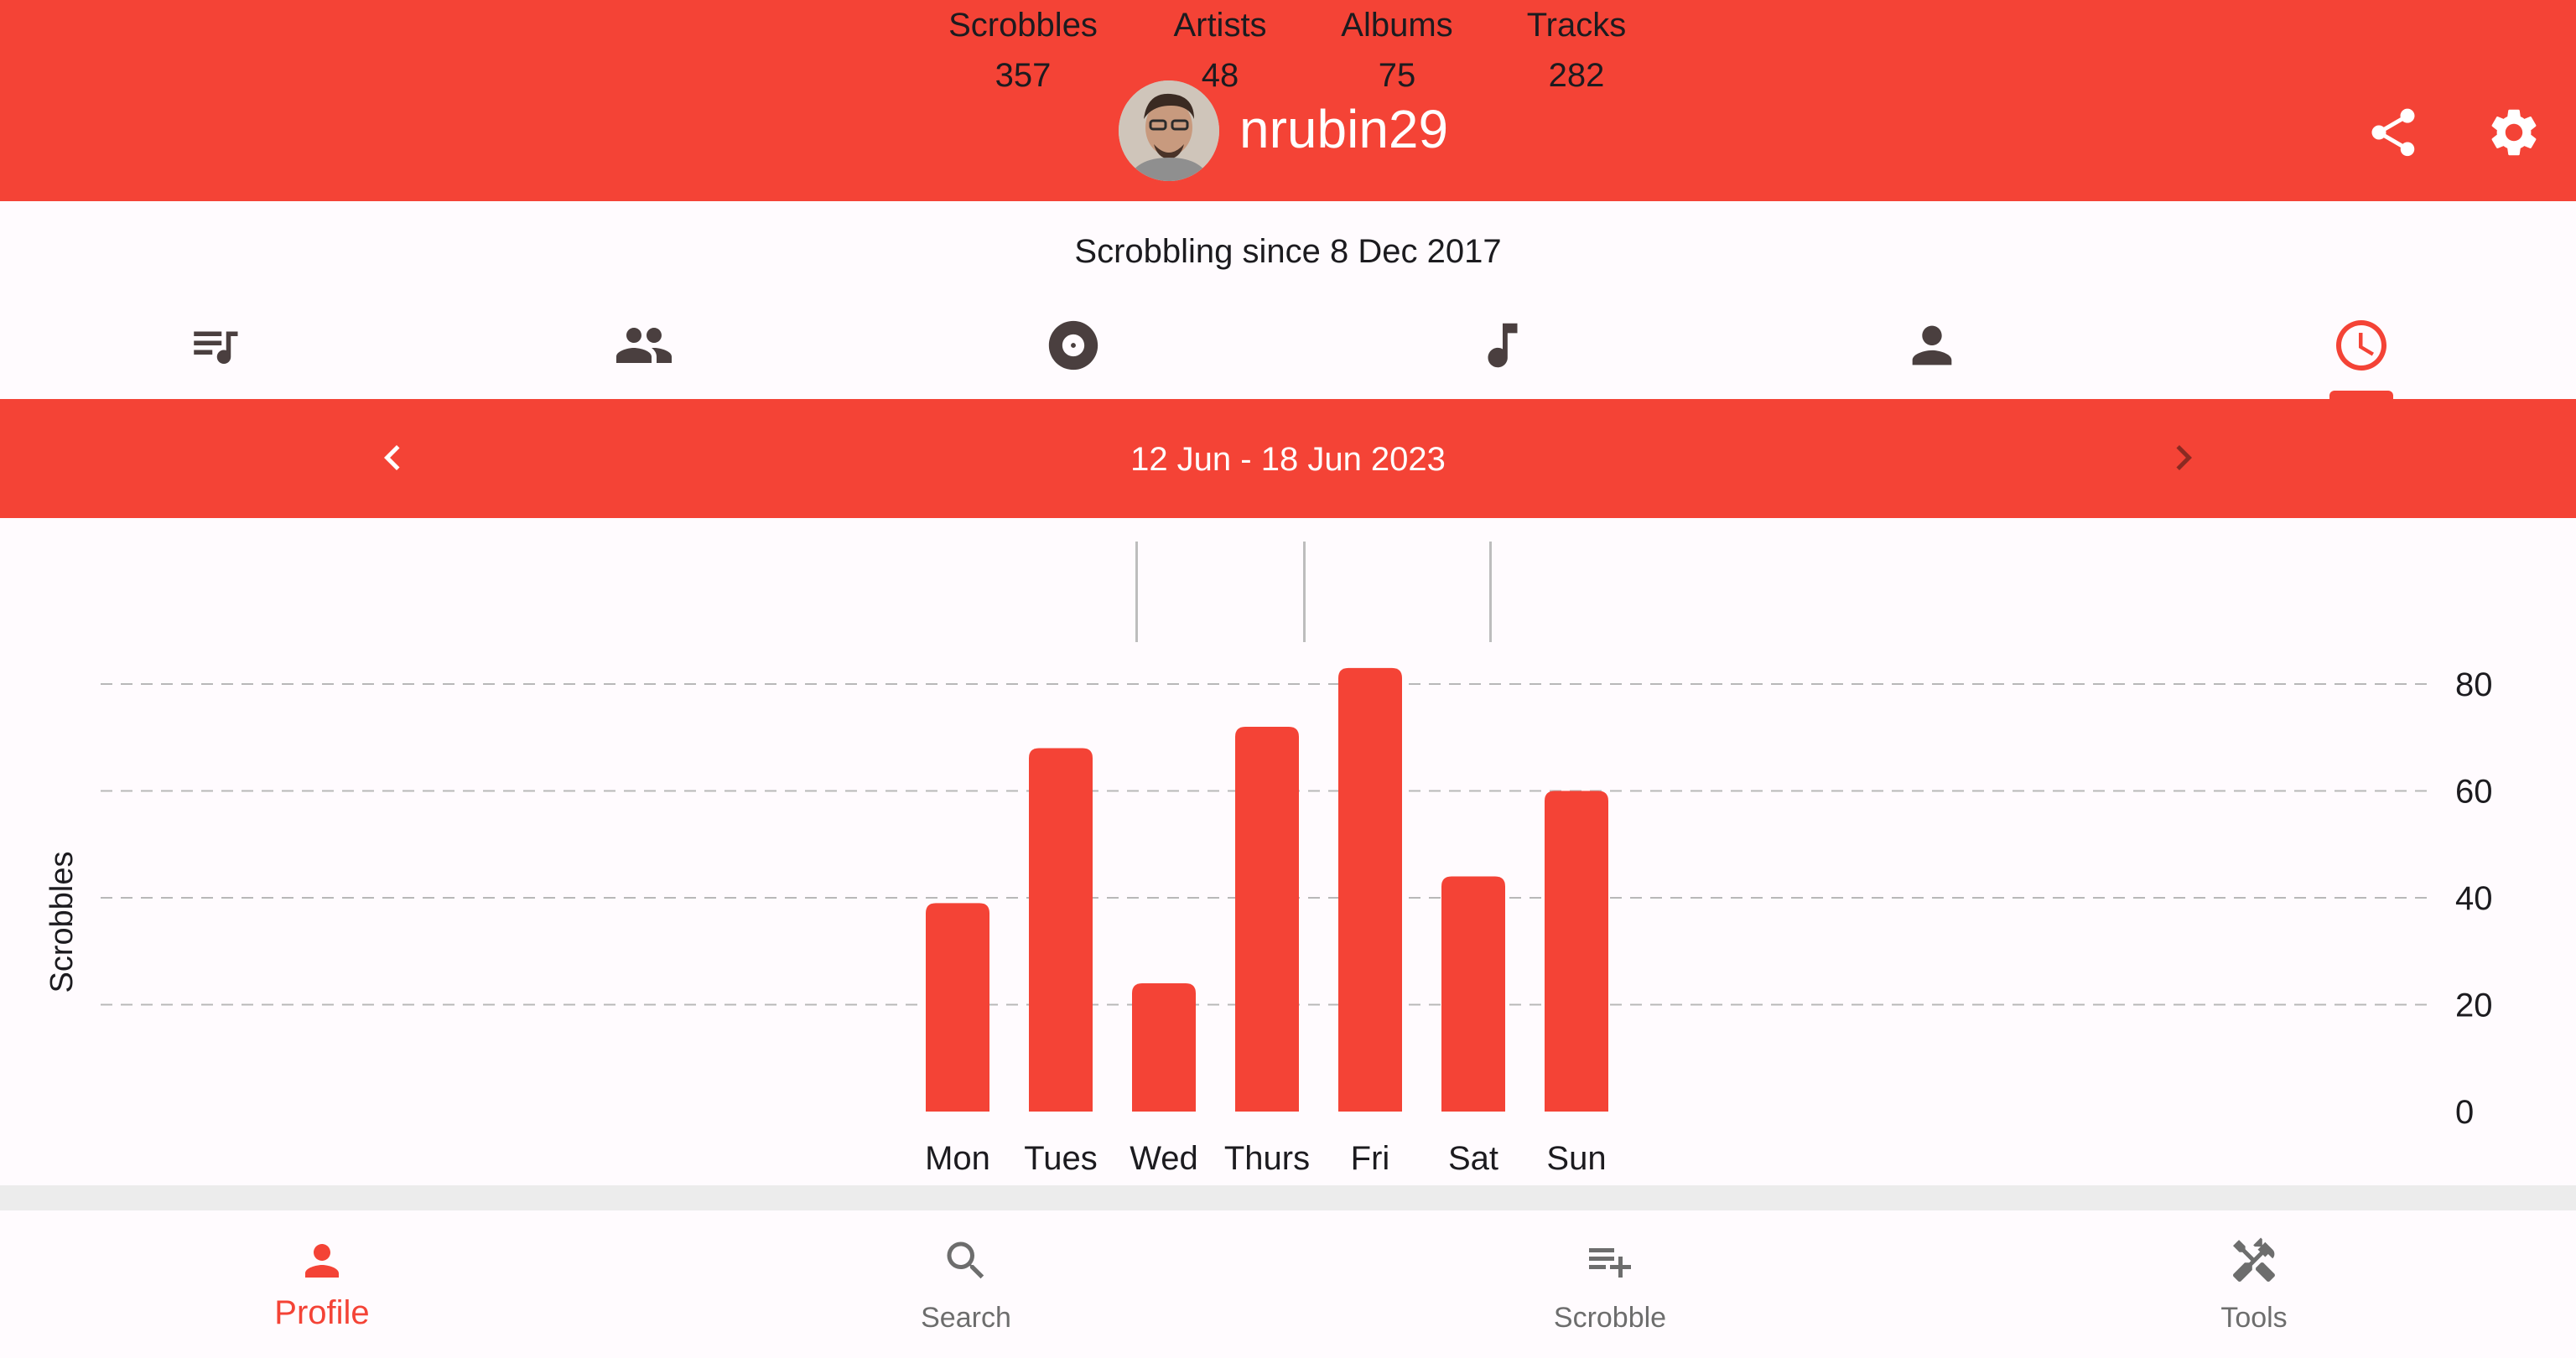 The image size is (2576, 1358). Describe the element at coordinates (1397, 75) in the screenshot. I see `stat-value: 75` at that location.